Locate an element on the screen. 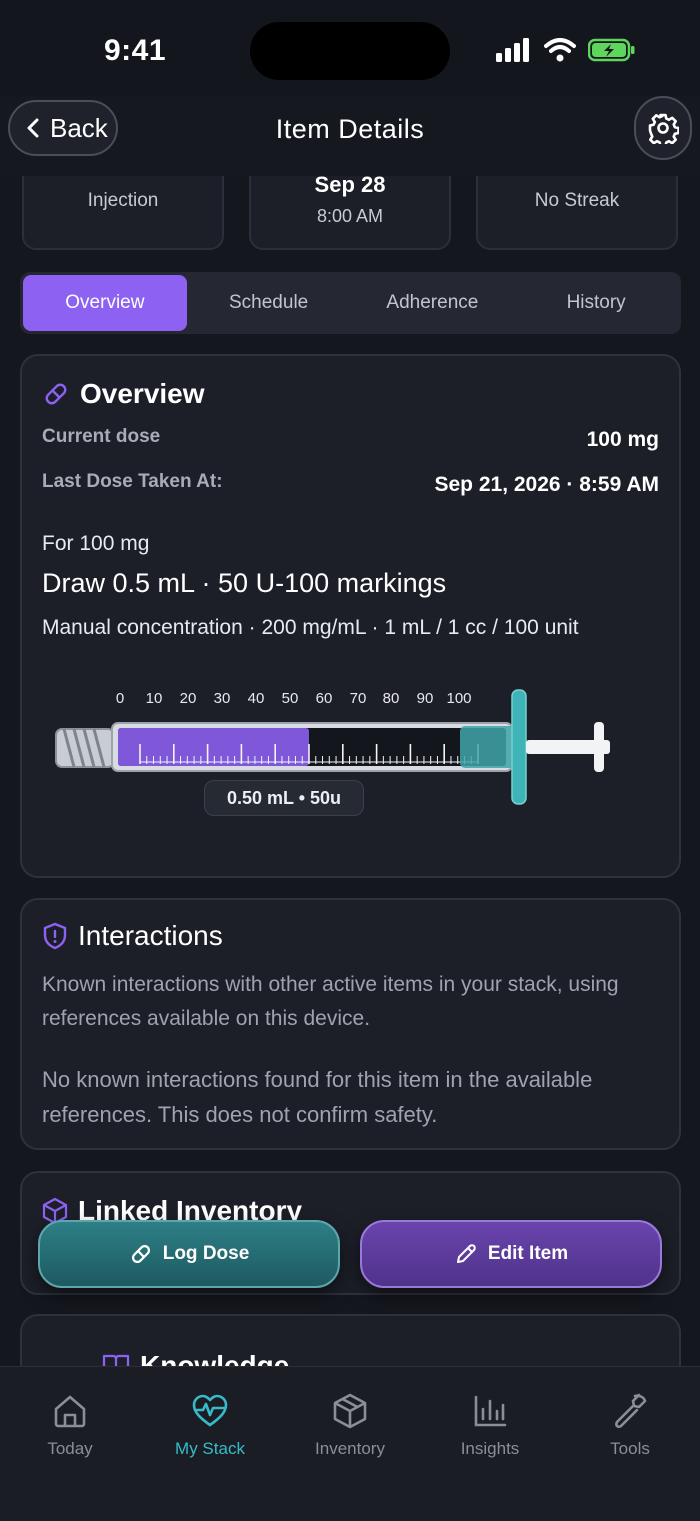  draw-instruction: Draw 0.5 mL · 50 U-100 markings is located at coordinates (244, 583).